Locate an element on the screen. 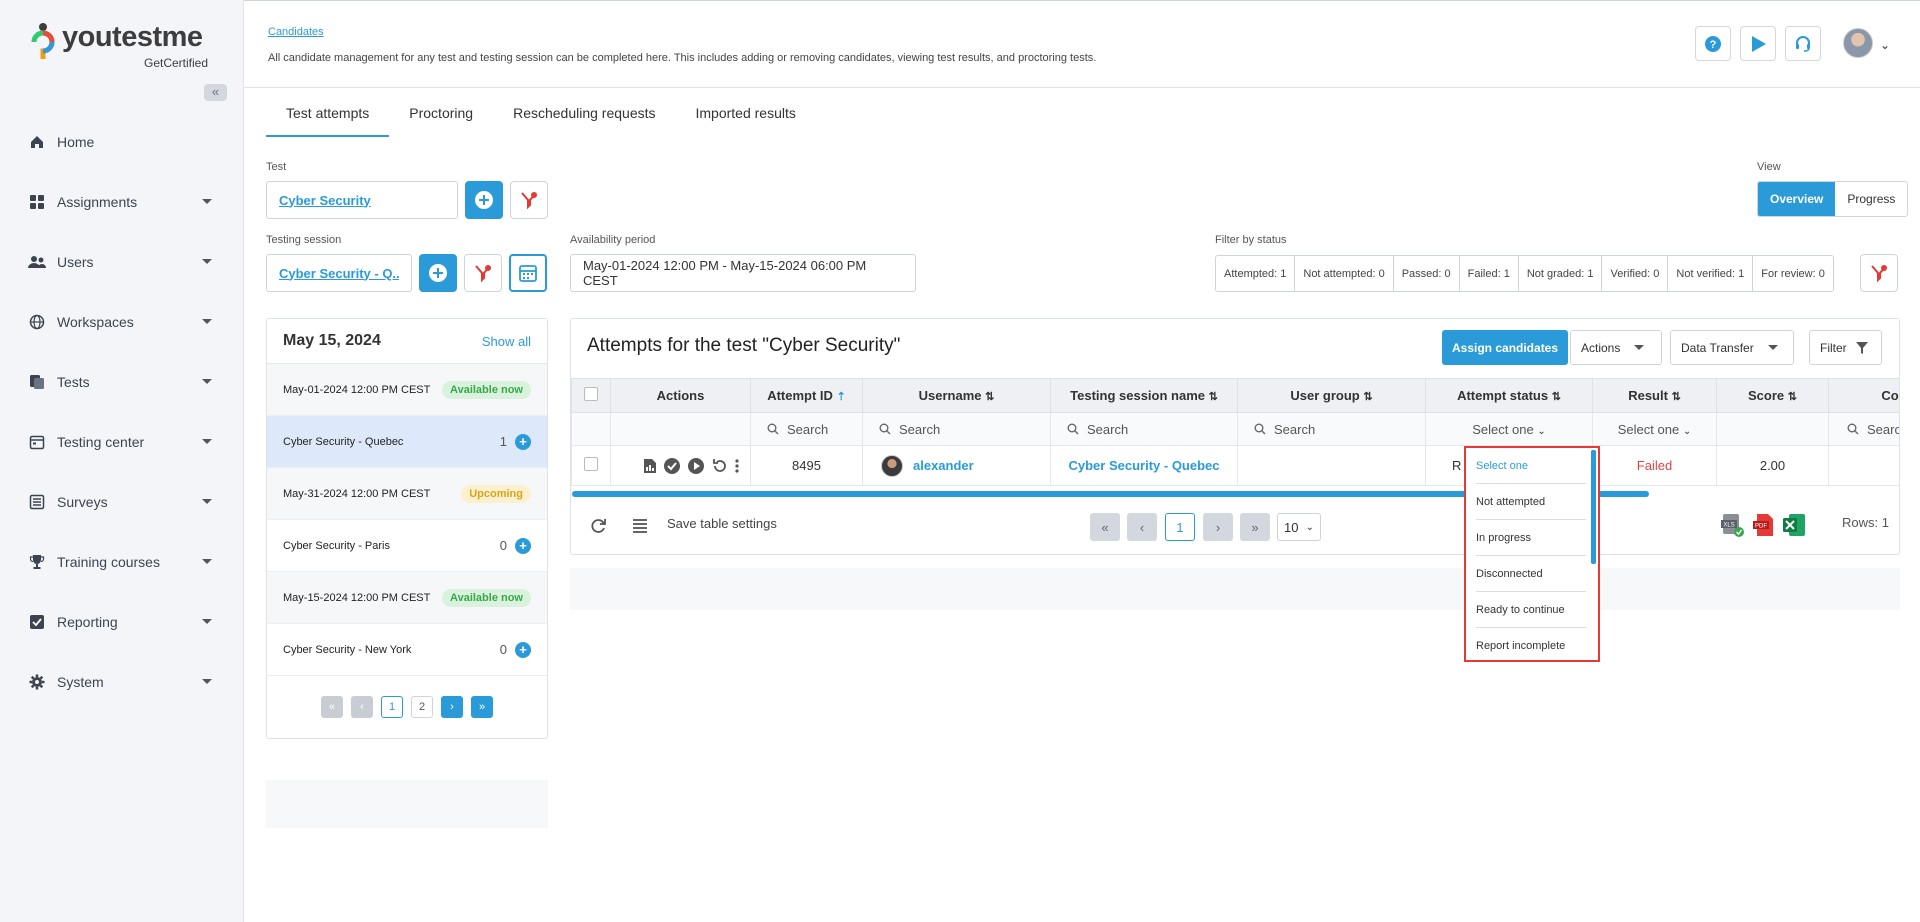 This screenshot has height=922, width=1920. column-header-testing-session: Testing session name ⇅ is located at coordinates (1144, 395).